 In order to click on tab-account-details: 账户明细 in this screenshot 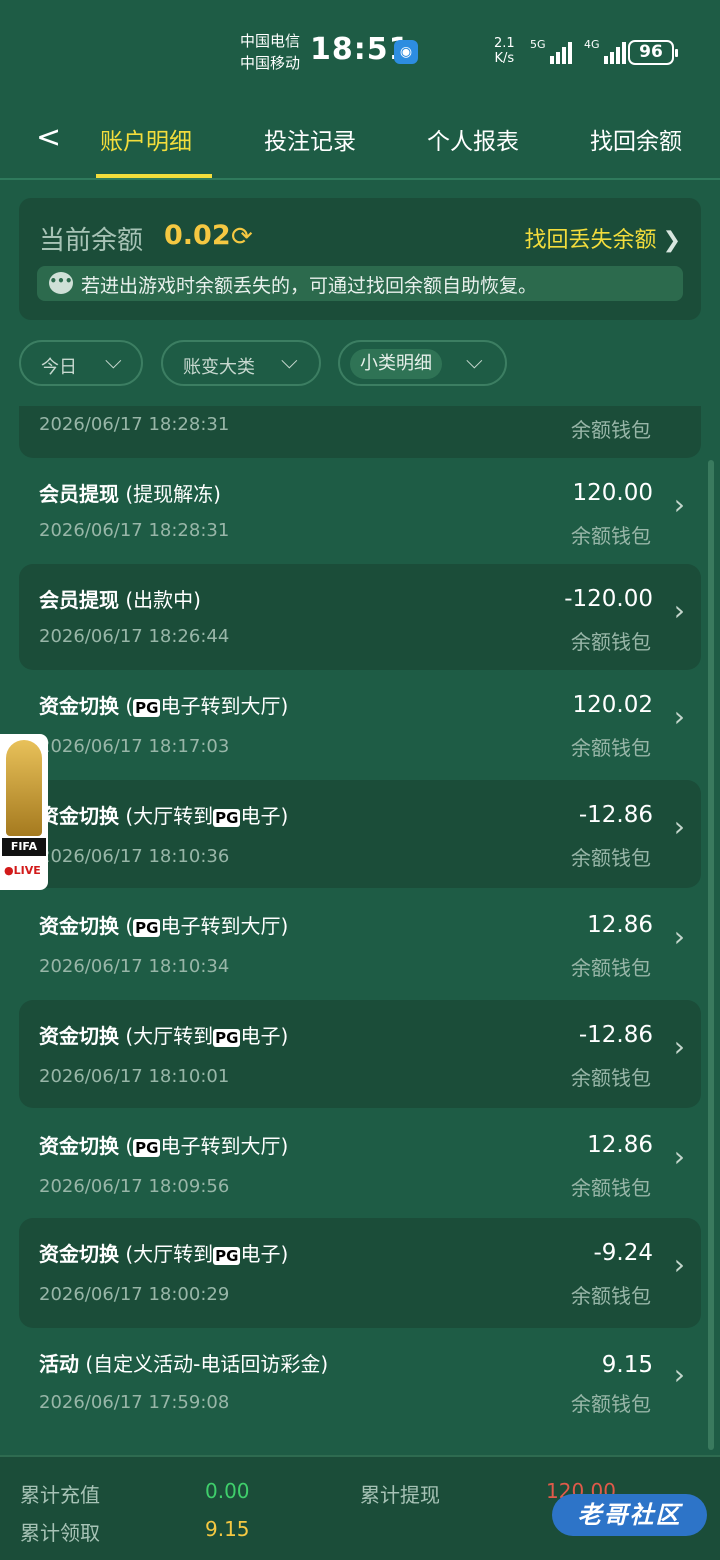, I will do `click(146, 139)`.